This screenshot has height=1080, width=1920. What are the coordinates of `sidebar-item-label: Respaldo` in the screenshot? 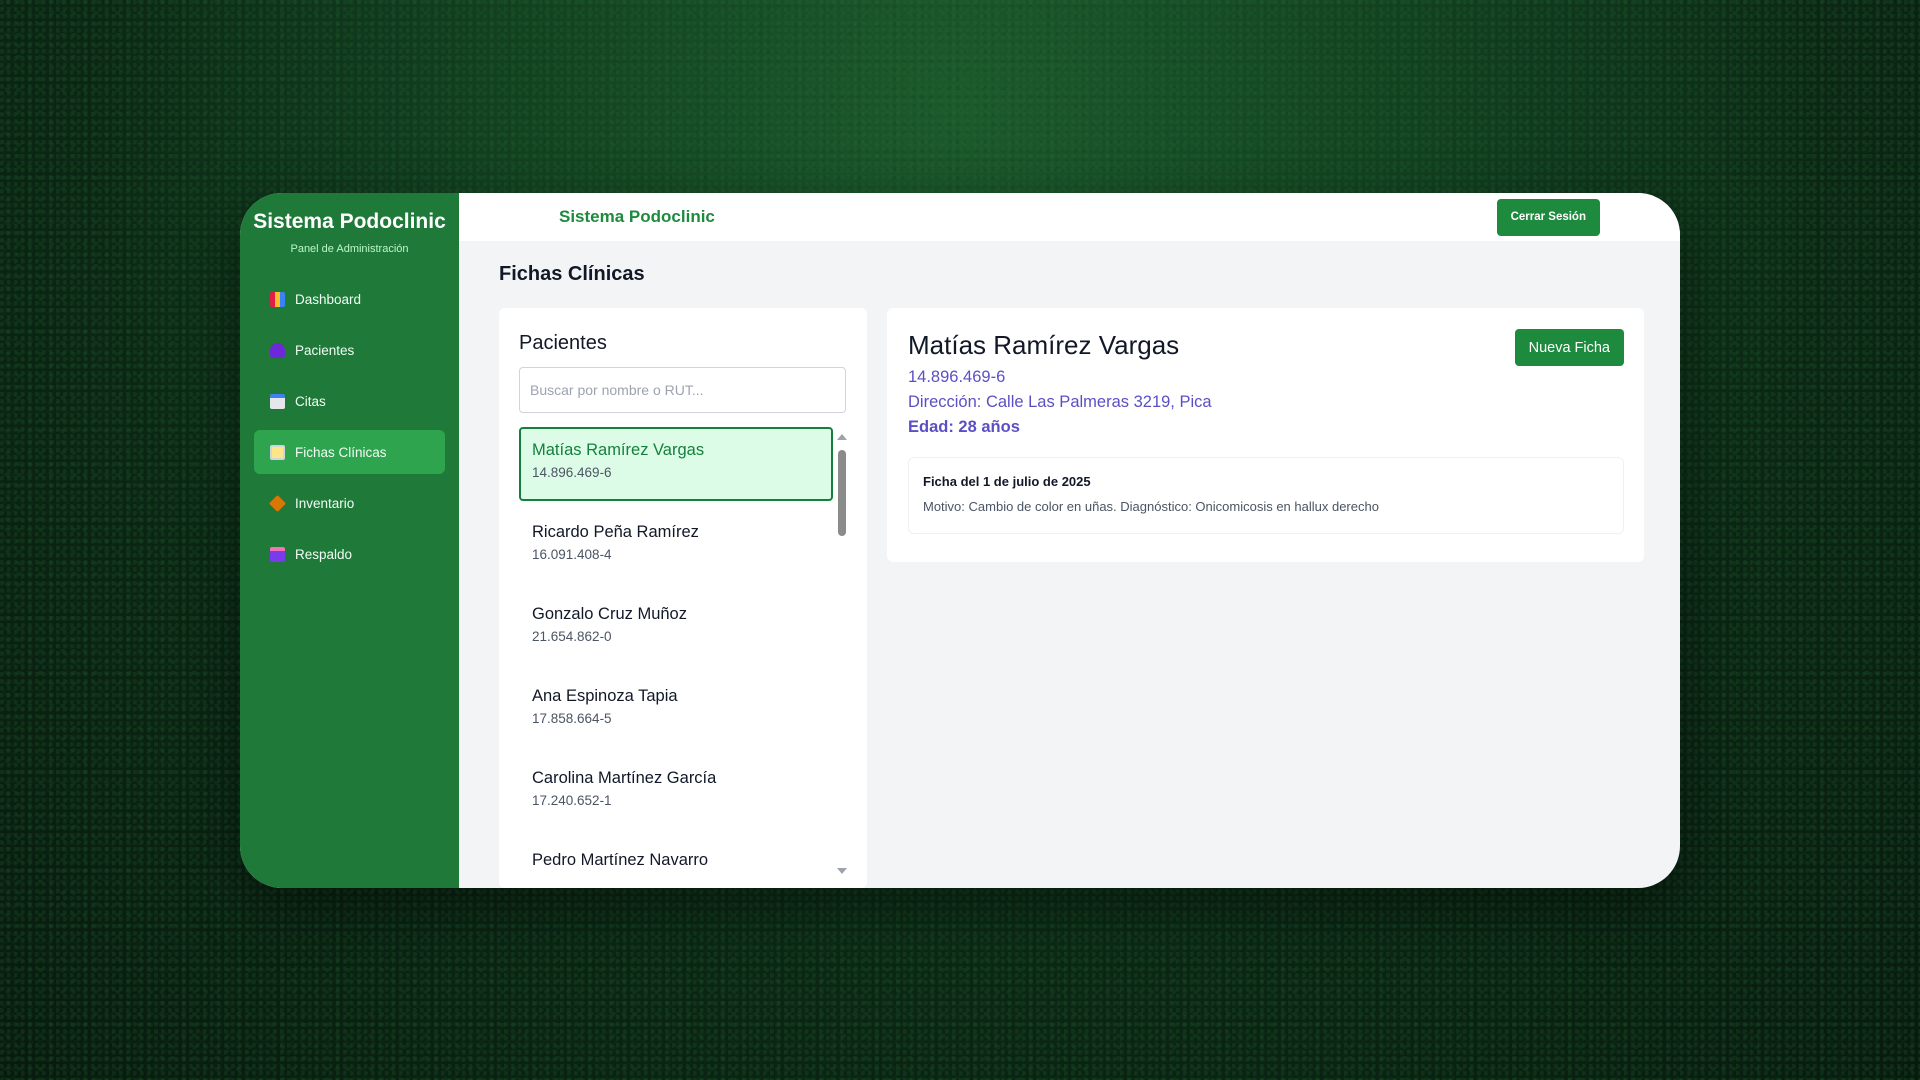 It's located at (324, 554).